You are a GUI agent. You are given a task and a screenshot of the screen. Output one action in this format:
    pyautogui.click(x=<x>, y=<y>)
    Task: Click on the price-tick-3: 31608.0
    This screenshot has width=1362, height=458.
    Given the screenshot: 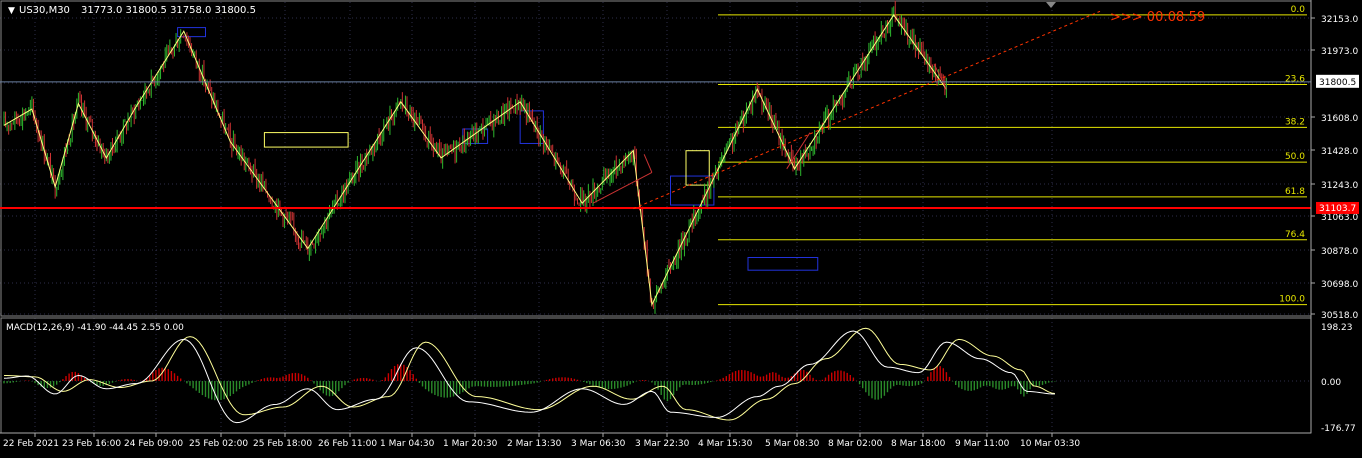 What is the action you would take?
    pyautogui.click(x=1339, y=119)
    